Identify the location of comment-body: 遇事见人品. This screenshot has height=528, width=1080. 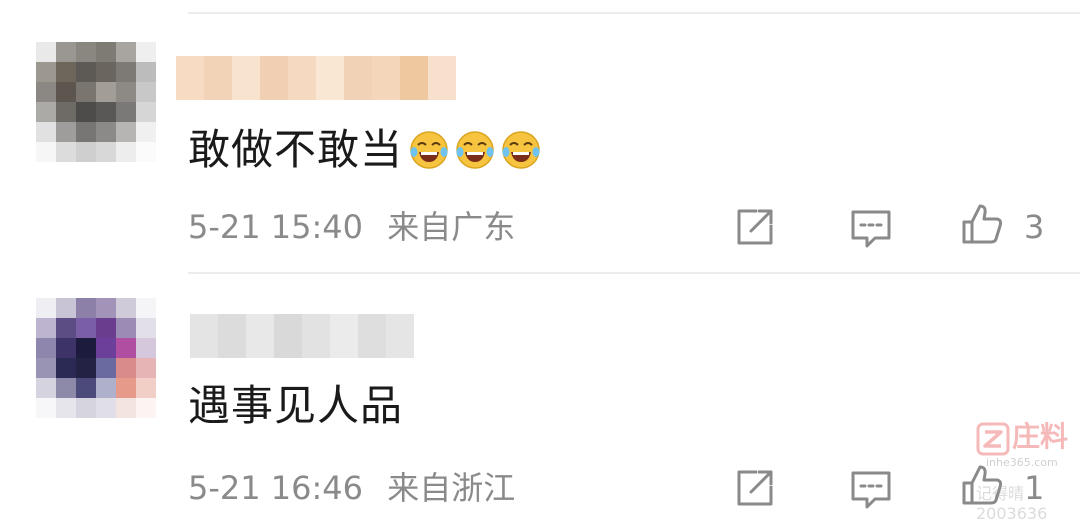
(295, 406).